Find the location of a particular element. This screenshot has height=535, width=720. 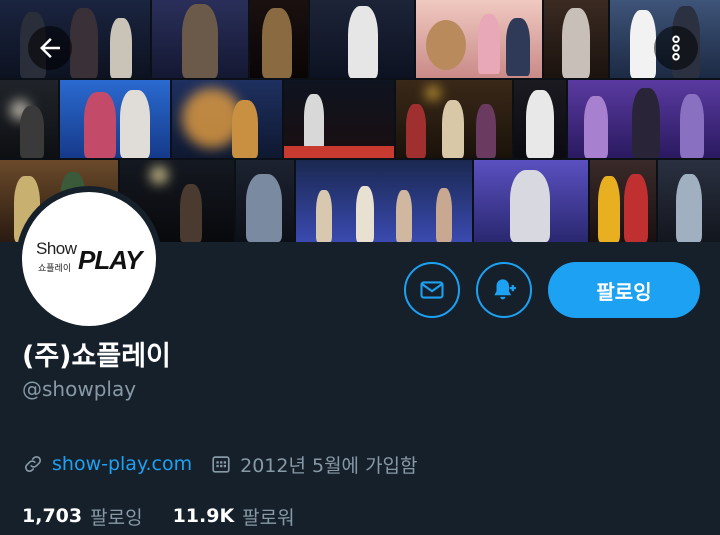

following-label: 팔로잉 is located at coordinates (116, 517).